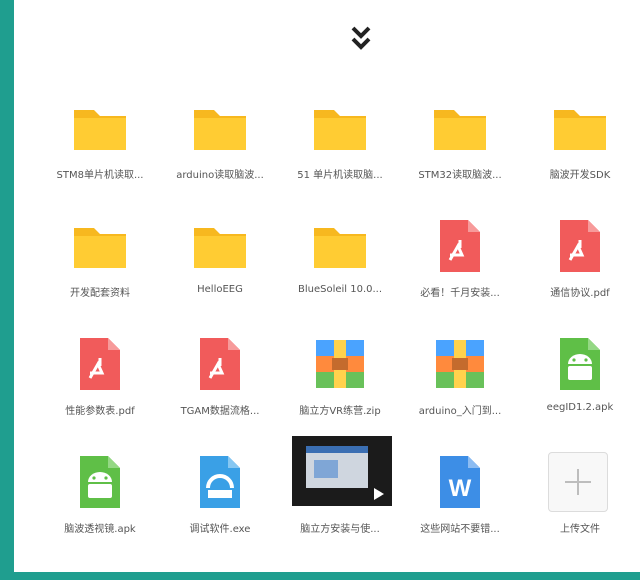  Describe the element at coordinates (340, 411) in the screenshot. I see `file-name: 脑立方VR练营.zip` at that location.